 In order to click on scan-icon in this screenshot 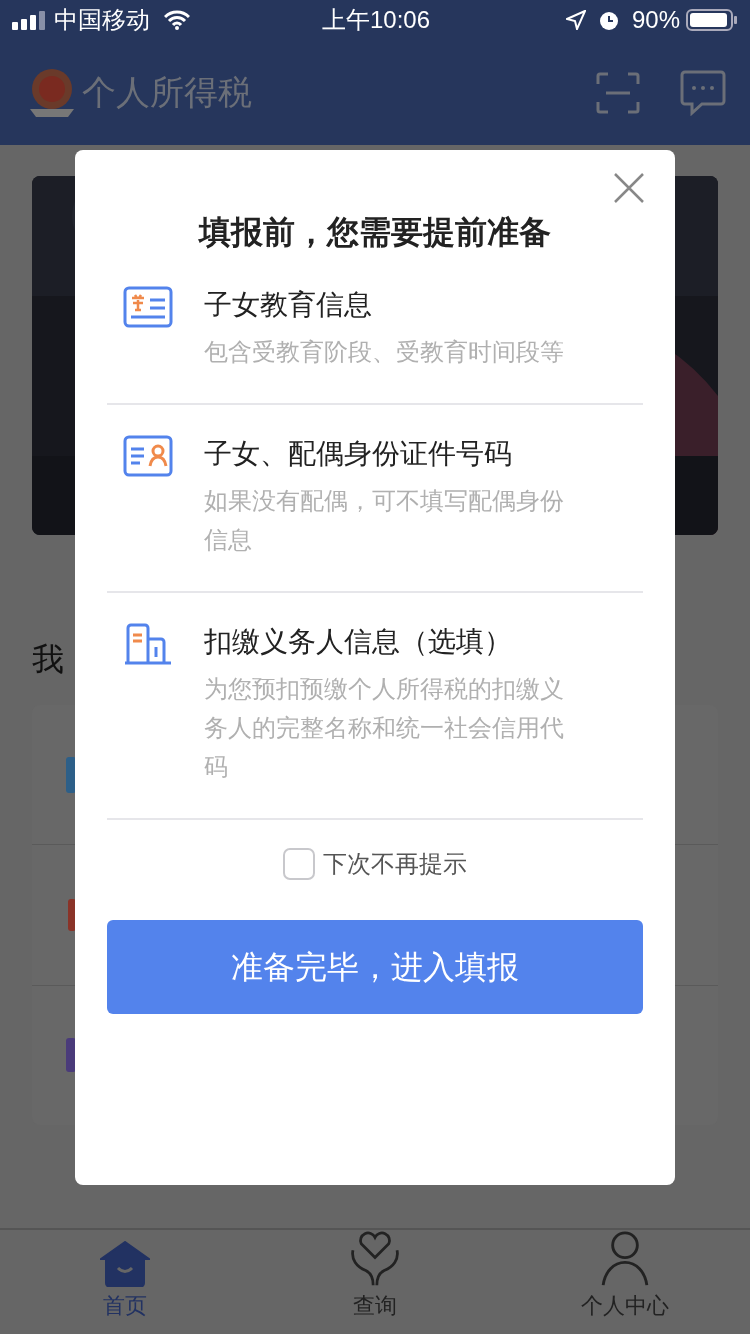, I will do `click(618, 92)`.